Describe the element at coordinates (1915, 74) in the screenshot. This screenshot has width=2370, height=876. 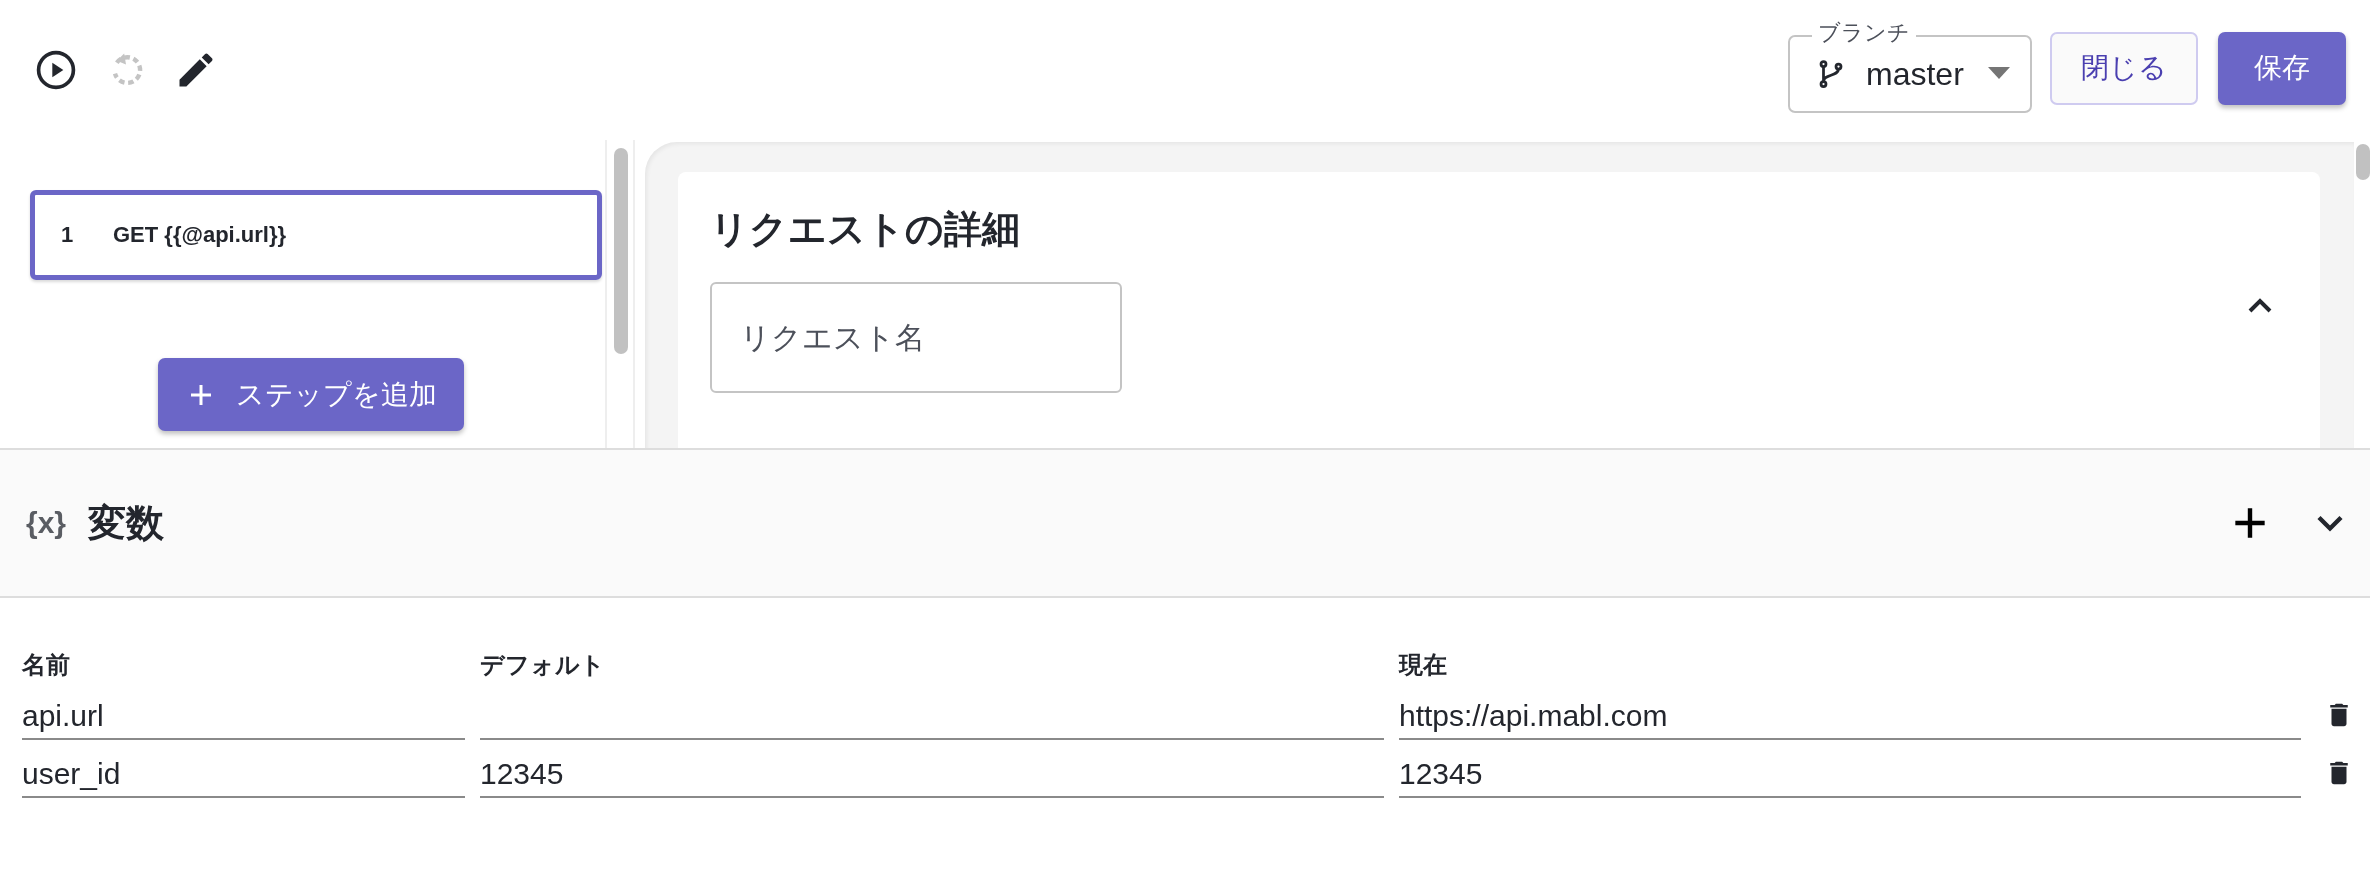
I see `branch-value: master` at that location.